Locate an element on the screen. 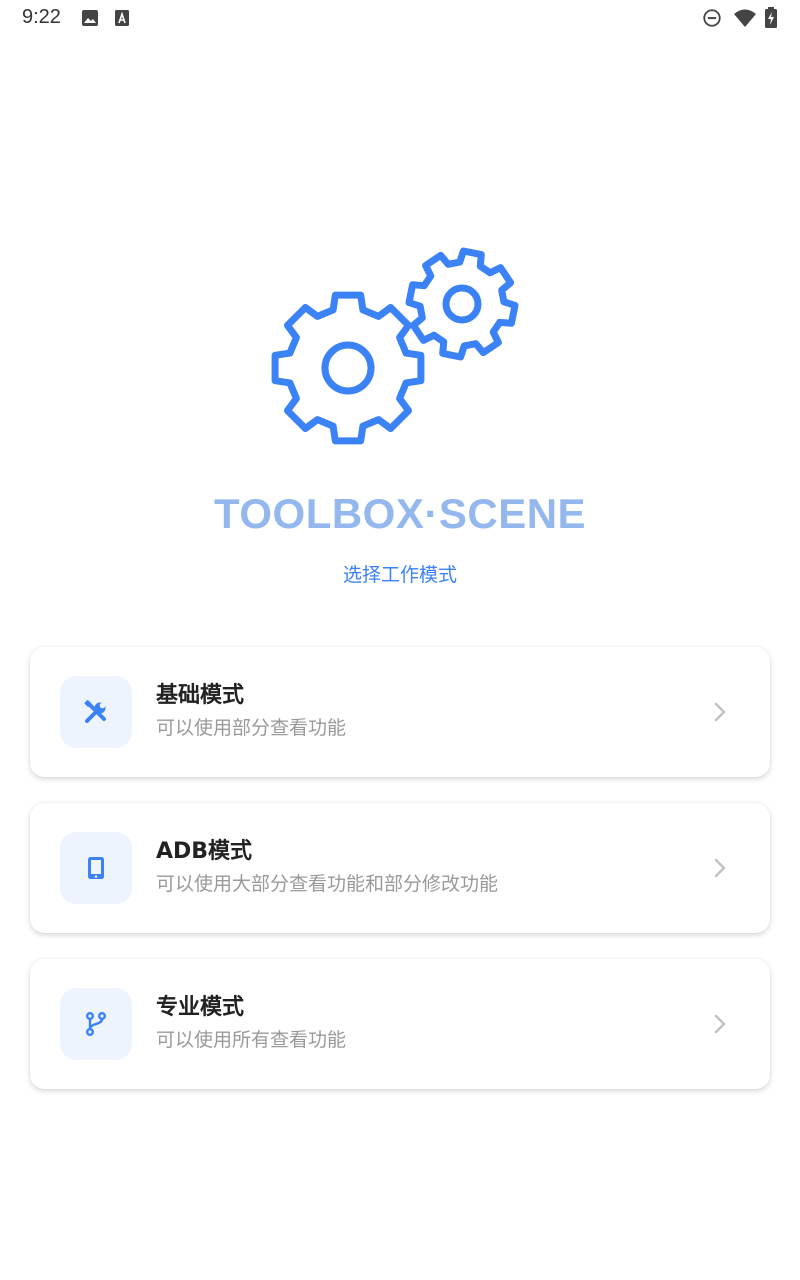 The image size is (800, 1280). mode-title: 基础模式 is located at coordinates (200, 695).